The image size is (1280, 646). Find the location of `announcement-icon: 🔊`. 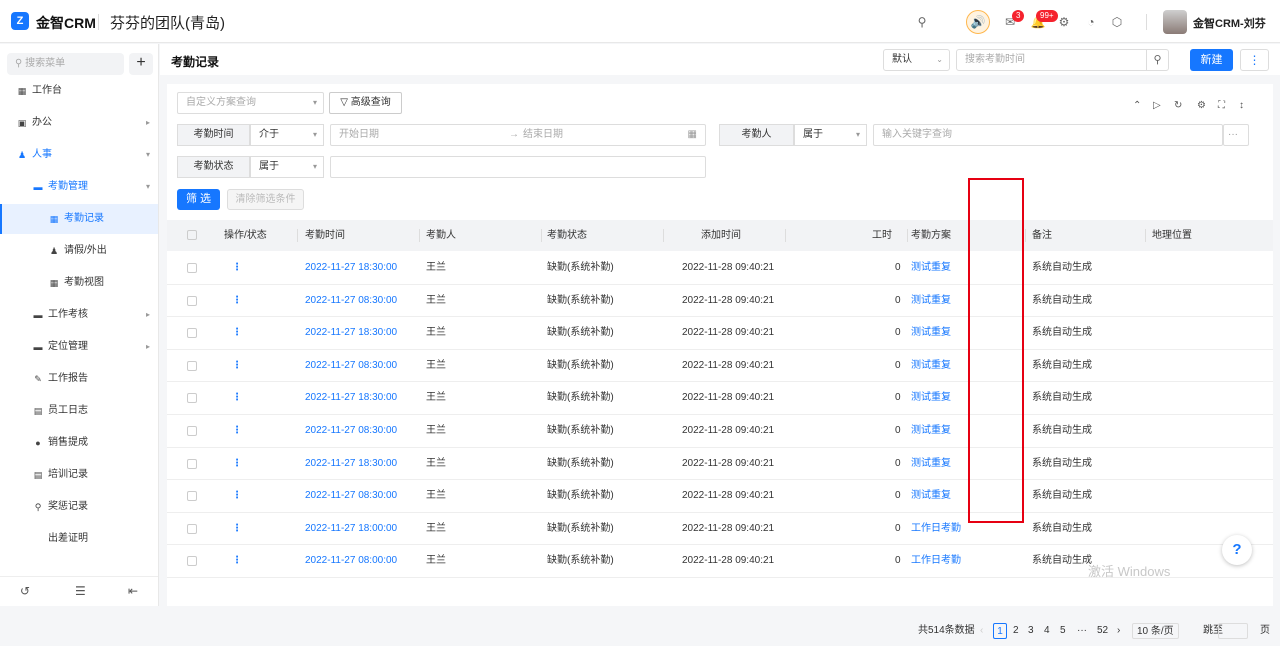

announcement-icon: 🔊 is located at coordinates (978, 22).